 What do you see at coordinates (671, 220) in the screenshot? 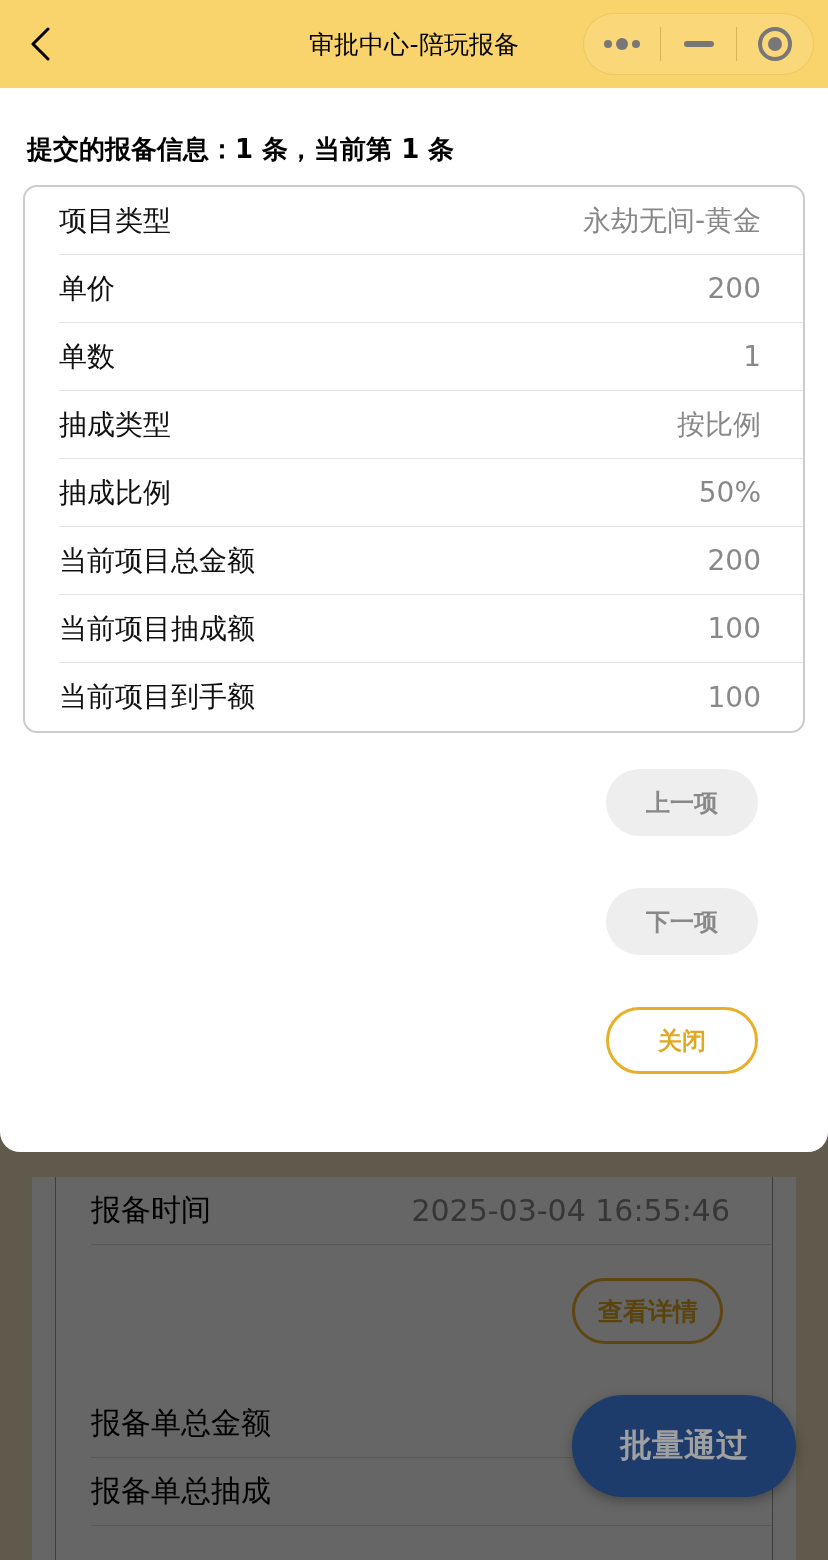
I see `field-value: 永劫无间-黄金` at bounding box center [671, 220].